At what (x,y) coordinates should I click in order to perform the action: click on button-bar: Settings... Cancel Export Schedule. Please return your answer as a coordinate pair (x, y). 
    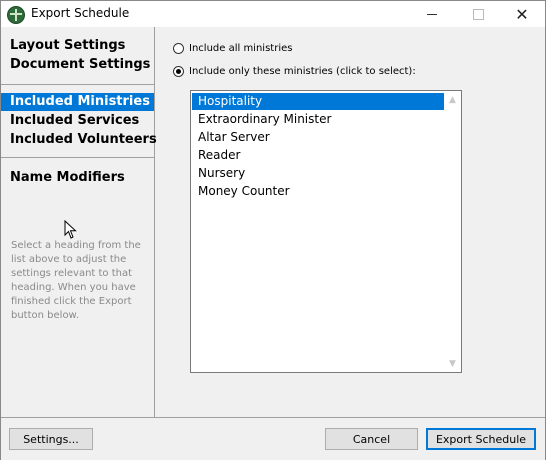
    Looking at the image, I should click on (273, 438).